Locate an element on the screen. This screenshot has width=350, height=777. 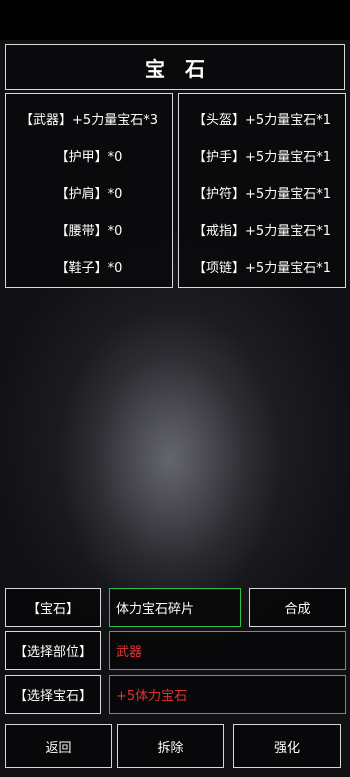
part-value-field: 武器 is located at coordinates (227, 650).